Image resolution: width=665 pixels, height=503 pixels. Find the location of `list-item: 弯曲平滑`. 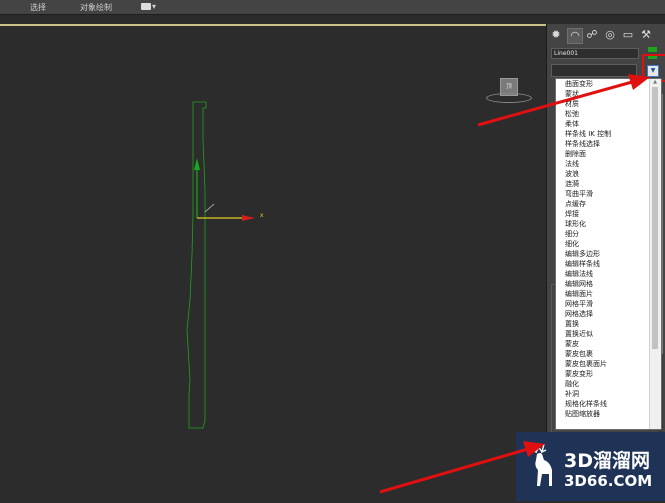

list-item: 弯曲平滑 is located at coordinates (579, 194).